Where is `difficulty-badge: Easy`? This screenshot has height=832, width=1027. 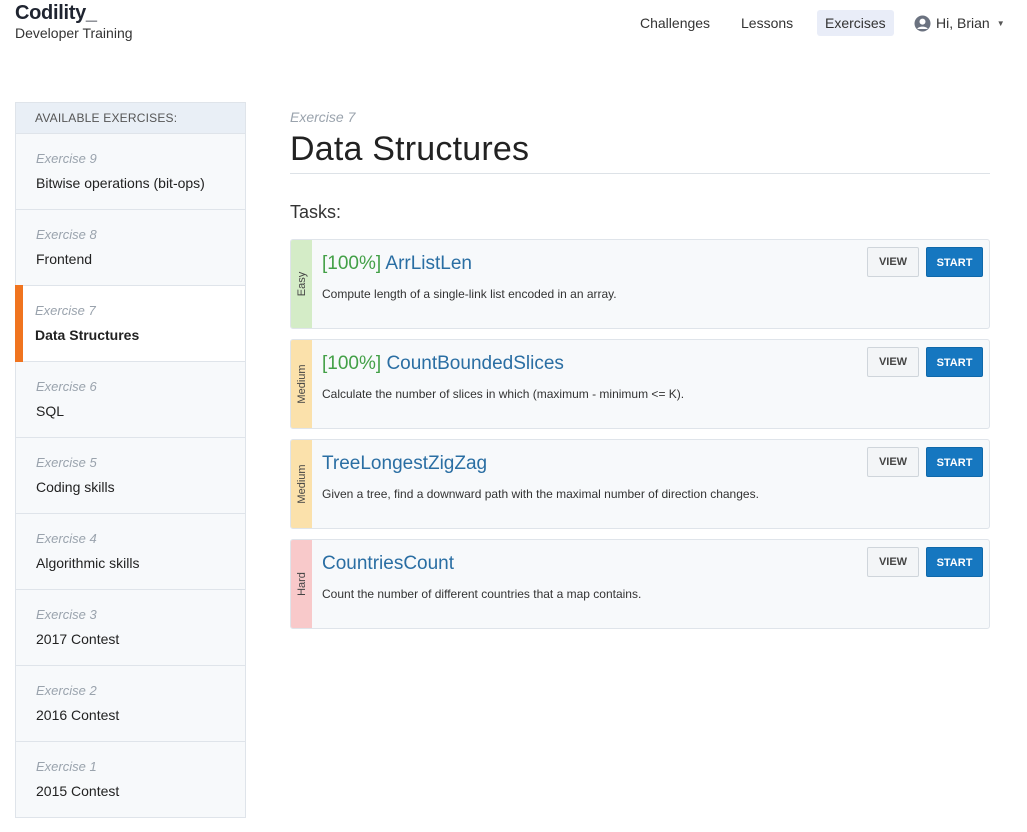 difficulty-badge: Easy is located at coordinates (301, 284).